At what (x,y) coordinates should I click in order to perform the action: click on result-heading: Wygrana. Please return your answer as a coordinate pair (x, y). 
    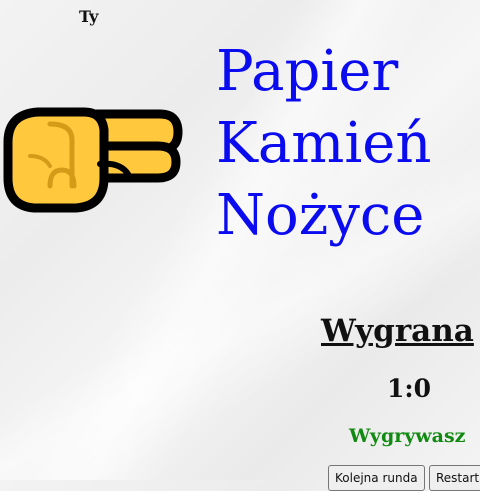
    Looking at the image, I should click on (397, 331).